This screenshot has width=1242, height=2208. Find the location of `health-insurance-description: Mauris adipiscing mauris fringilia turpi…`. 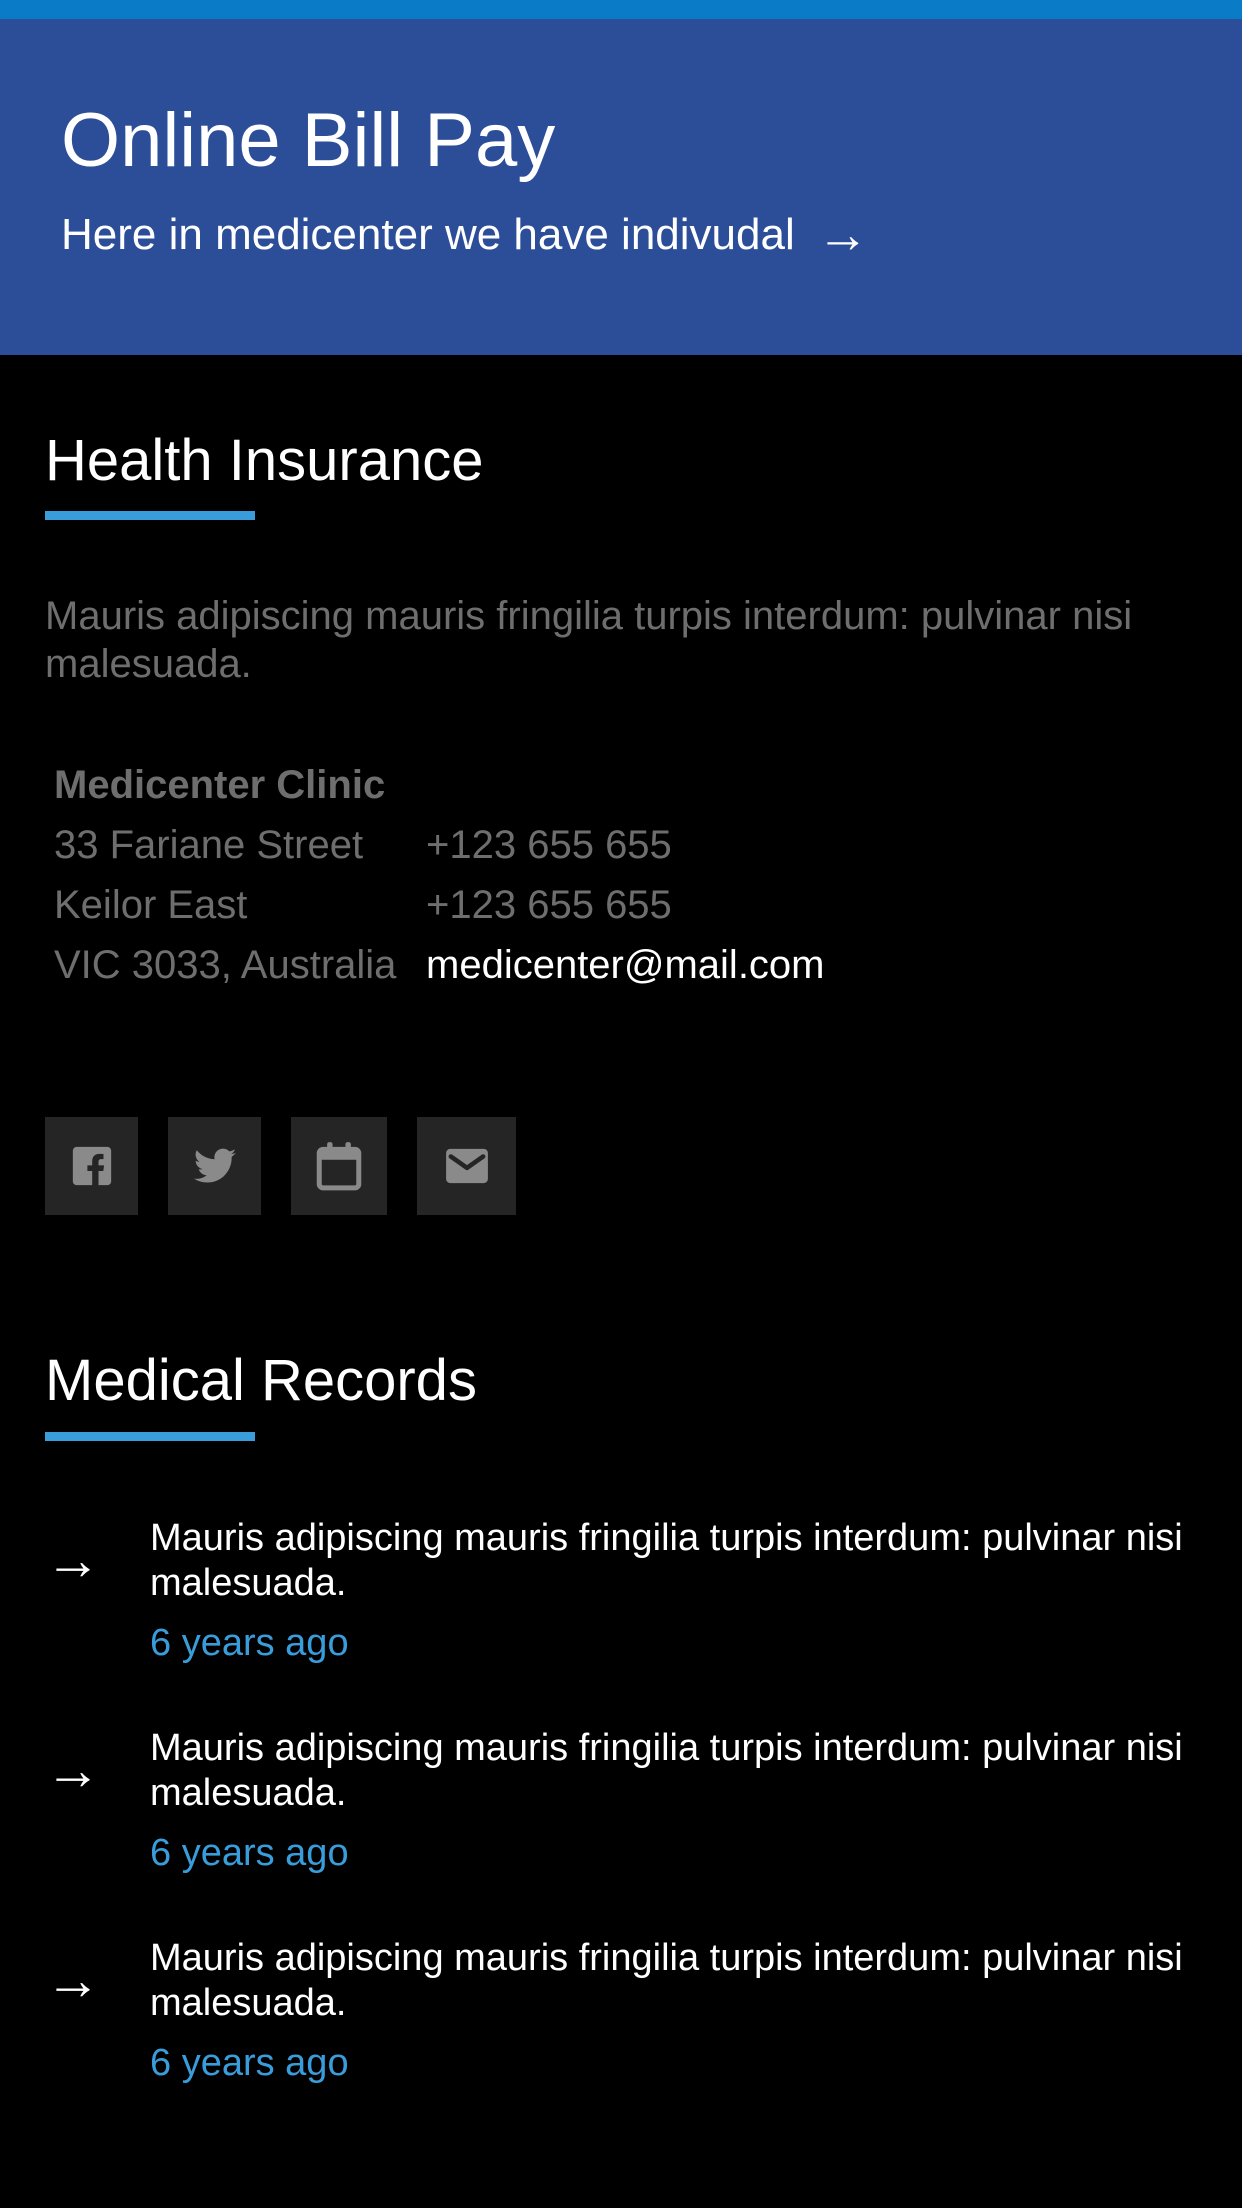

health-insurance-description: Mauris adipiscing mauris fringilia turpi… is located at coordinates (589, 640).